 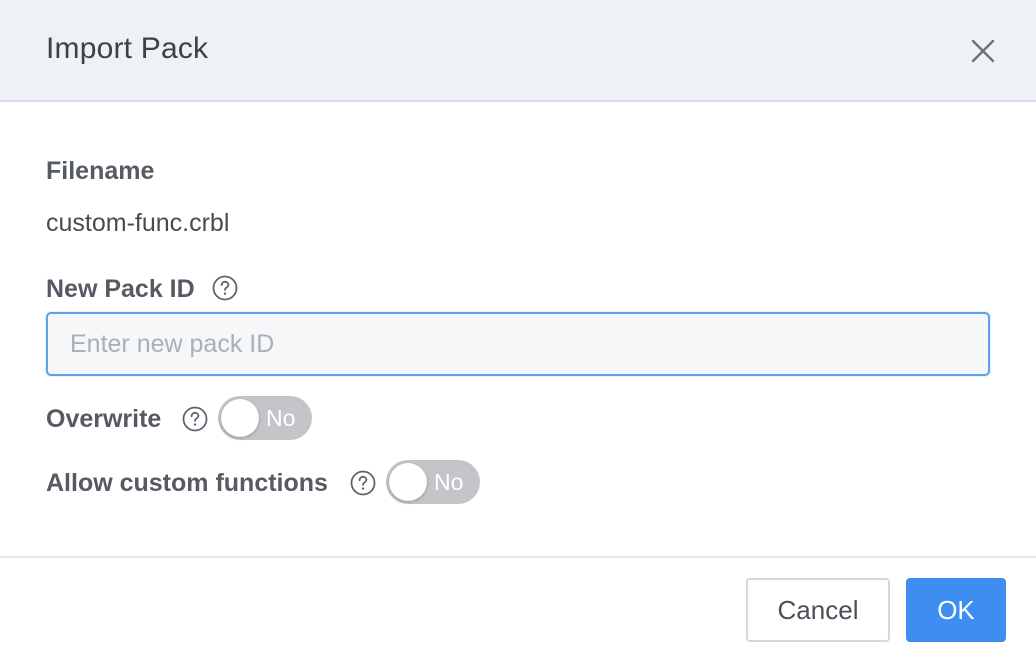 What do you see at coordinates (818, 610) in the screenshot?
I see `cancel-button: Cancel` at bounding box center [818, 610].